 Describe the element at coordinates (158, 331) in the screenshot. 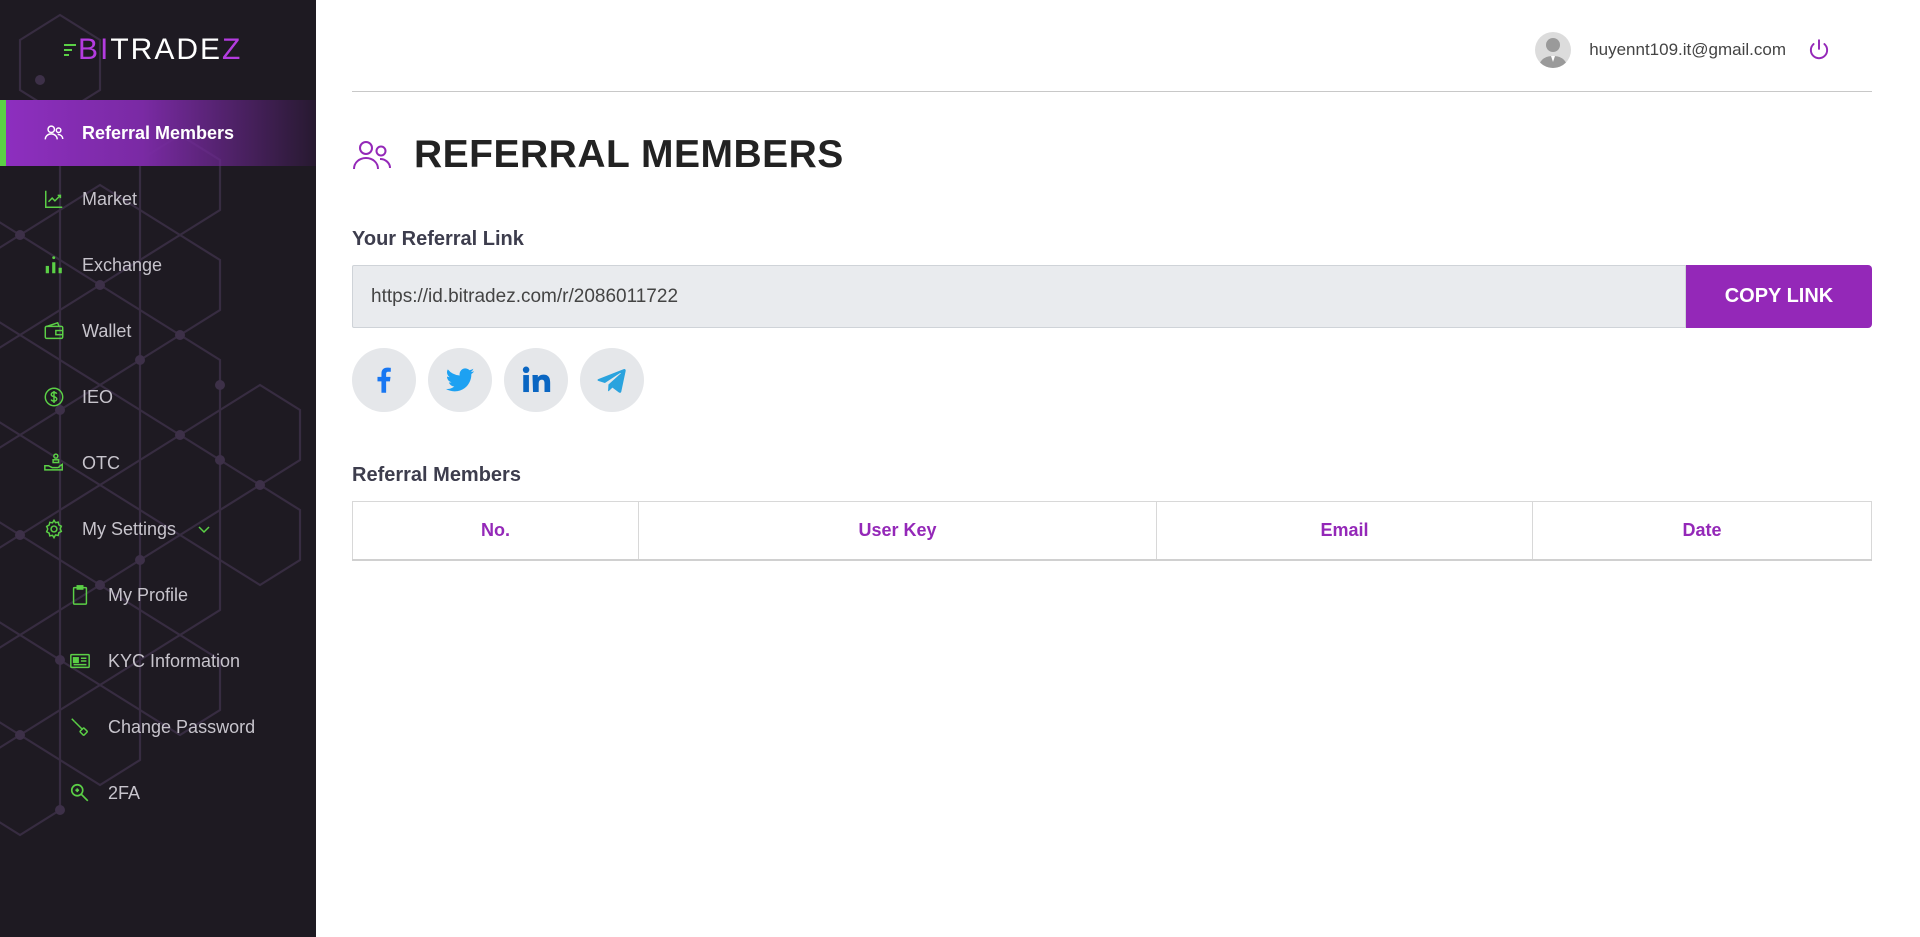

I see `sidebar-item-wallet: Wallet` at that location.